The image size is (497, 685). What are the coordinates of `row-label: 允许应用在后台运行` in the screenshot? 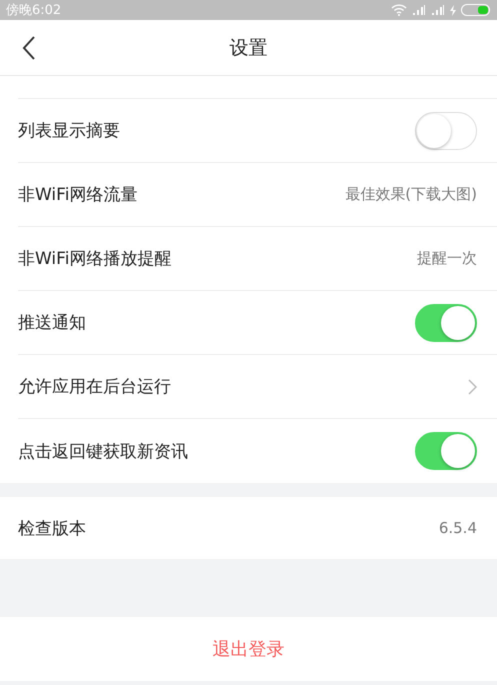 It's located at (94, 387).